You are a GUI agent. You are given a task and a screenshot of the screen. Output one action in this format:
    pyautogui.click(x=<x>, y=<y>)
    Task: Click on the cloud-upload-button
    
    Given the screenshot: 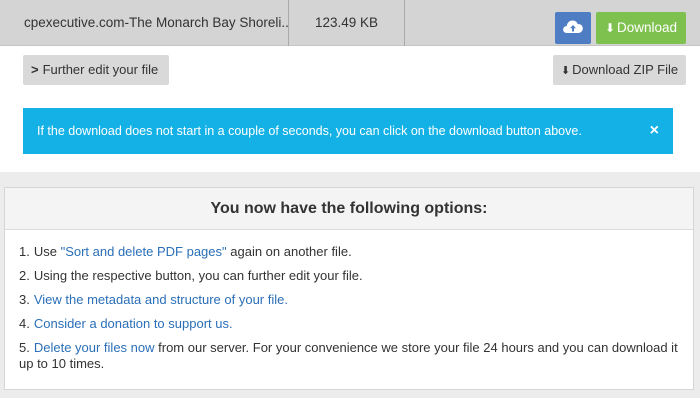 What is the action you would take?
    pyautogui.click(x=573, y=28)
    